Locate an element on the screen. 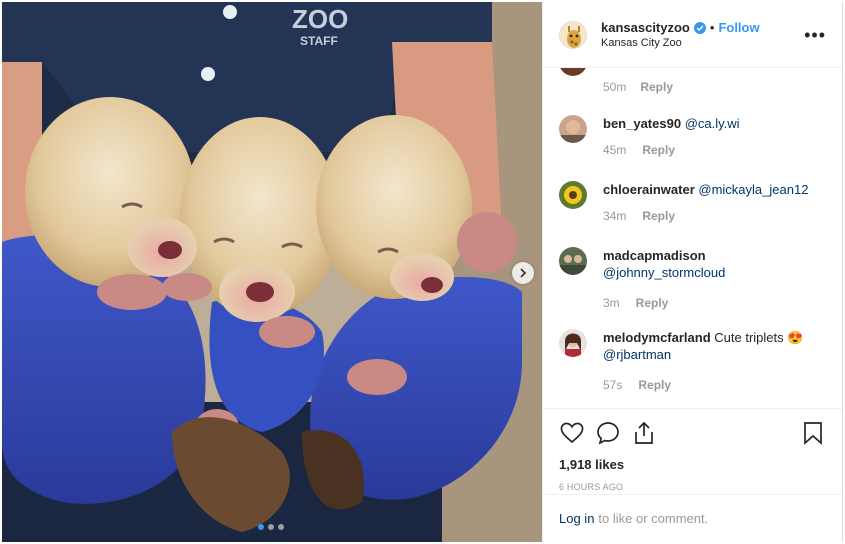 Image resolution: width=845 pixels, height=544 pixels. comment-time: 50m is located at coordinates (615, 87).